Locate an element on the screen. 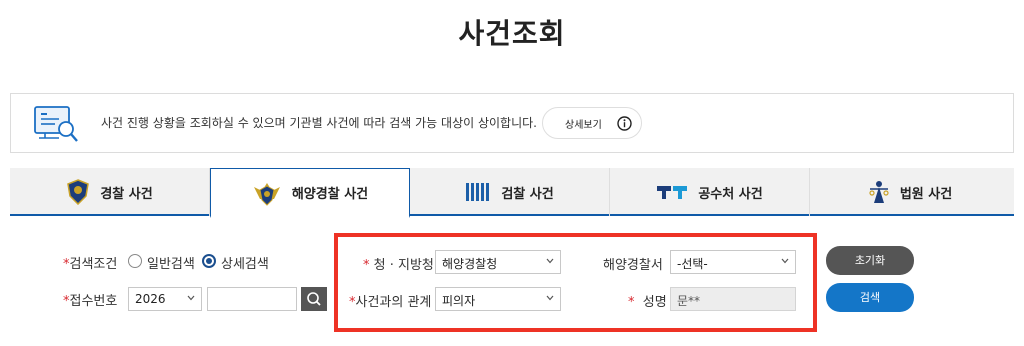 The height and width of the screenshot is (346, 1024). radio-general-search is located at coordinates (135, 261).